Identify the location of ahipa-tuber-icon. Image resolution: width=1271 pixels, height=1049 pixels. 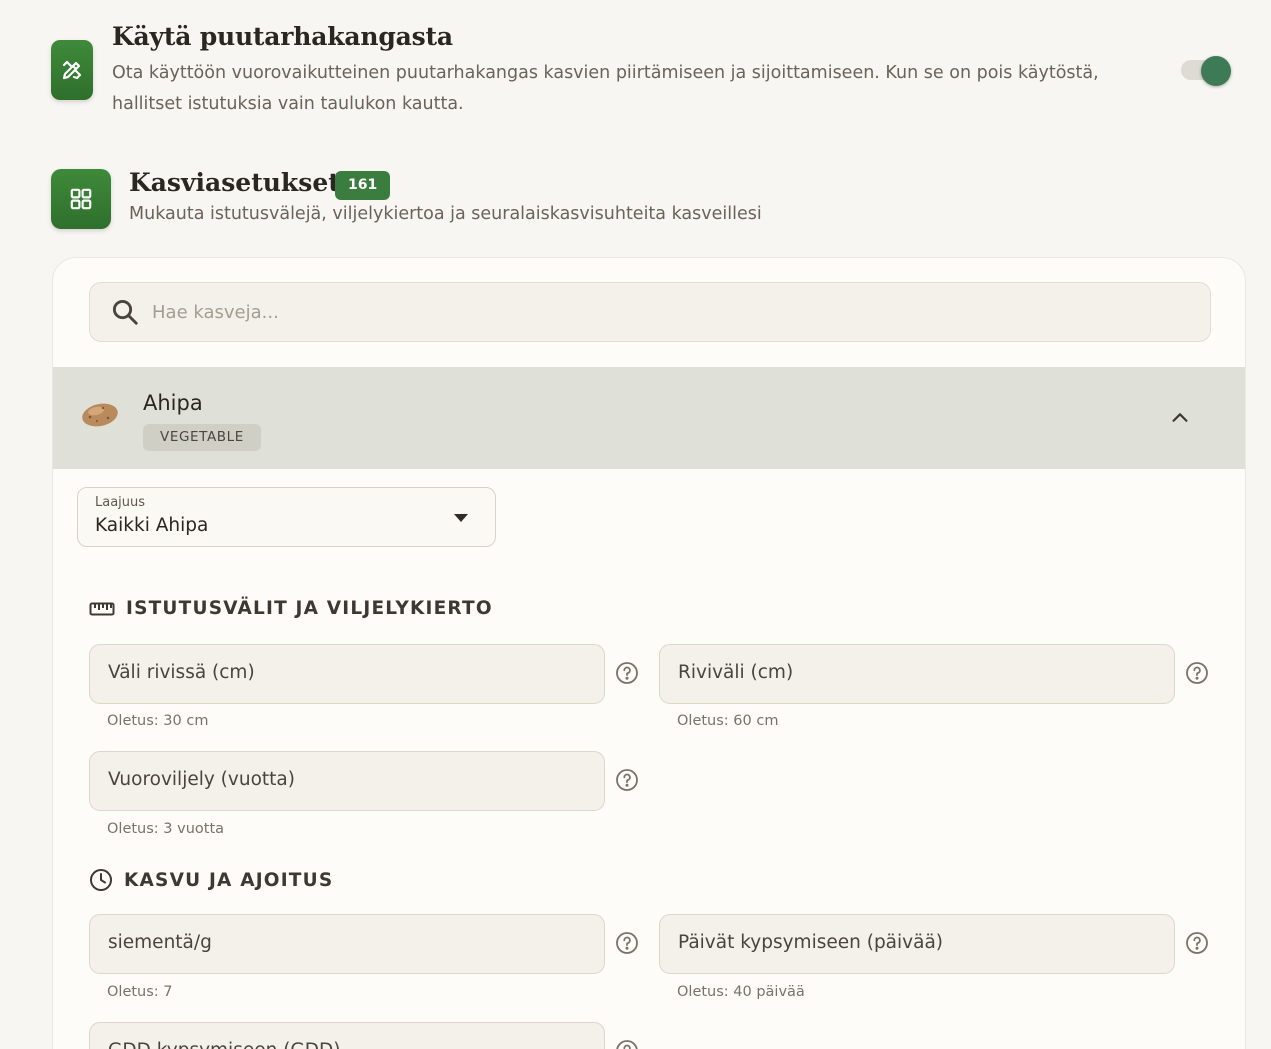
(100, 415).